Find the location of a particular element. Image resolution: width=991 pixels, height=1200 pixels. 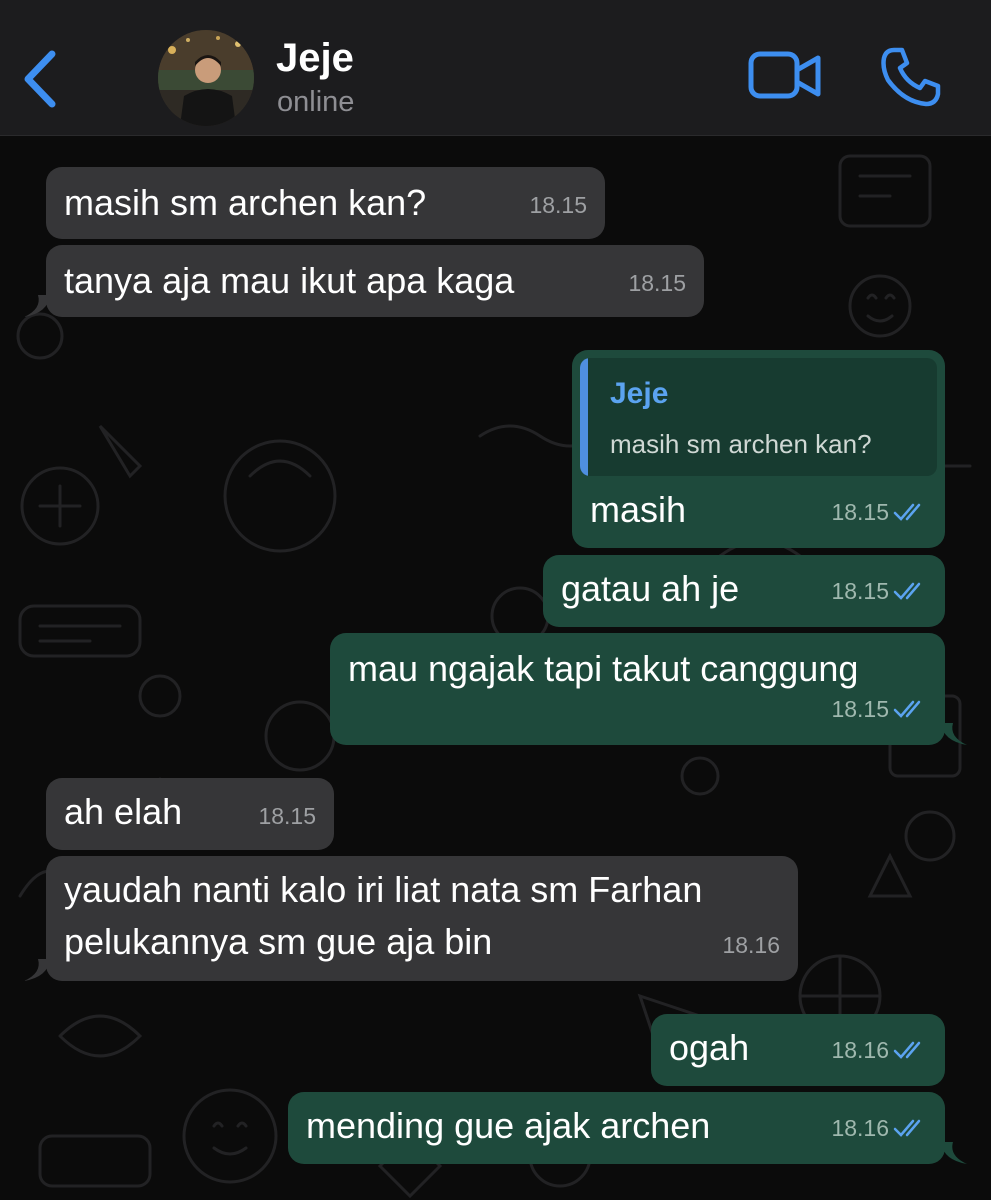

message-text: masih is located at coordinates (638, 509).